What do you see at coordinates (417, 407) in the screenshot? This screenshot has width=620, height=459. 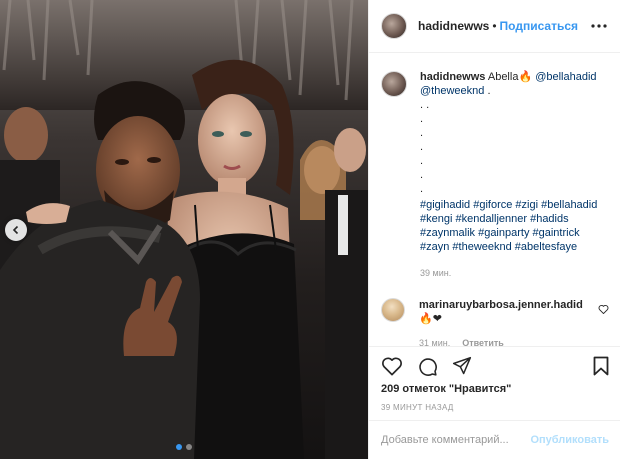 I see `posted-time: 39 МИНУТ НАЗАД` at bounding box center [417, 407].